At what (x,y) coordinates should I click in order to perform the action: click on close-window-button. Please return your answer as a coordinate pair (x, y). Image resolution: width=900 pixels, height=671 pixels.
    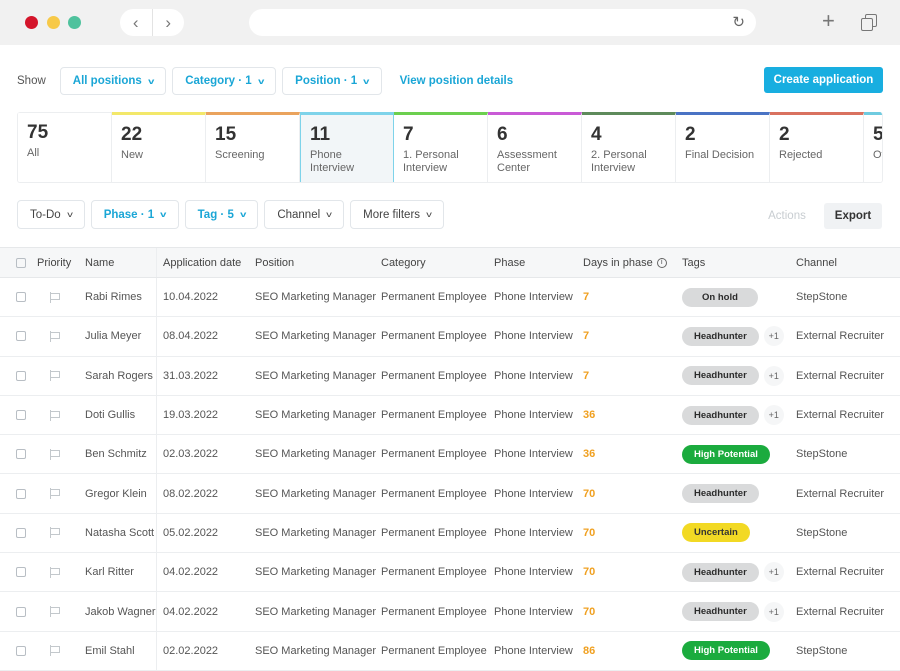
    Looking at the image, I should click on (31, 22).